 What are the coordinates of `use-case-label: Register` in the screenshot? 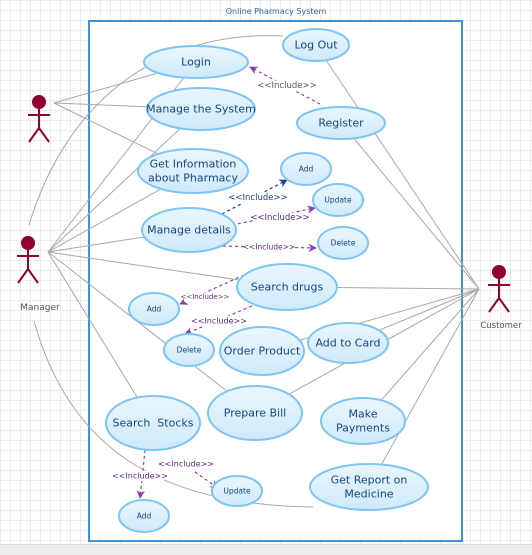 It's located at (341, 123).